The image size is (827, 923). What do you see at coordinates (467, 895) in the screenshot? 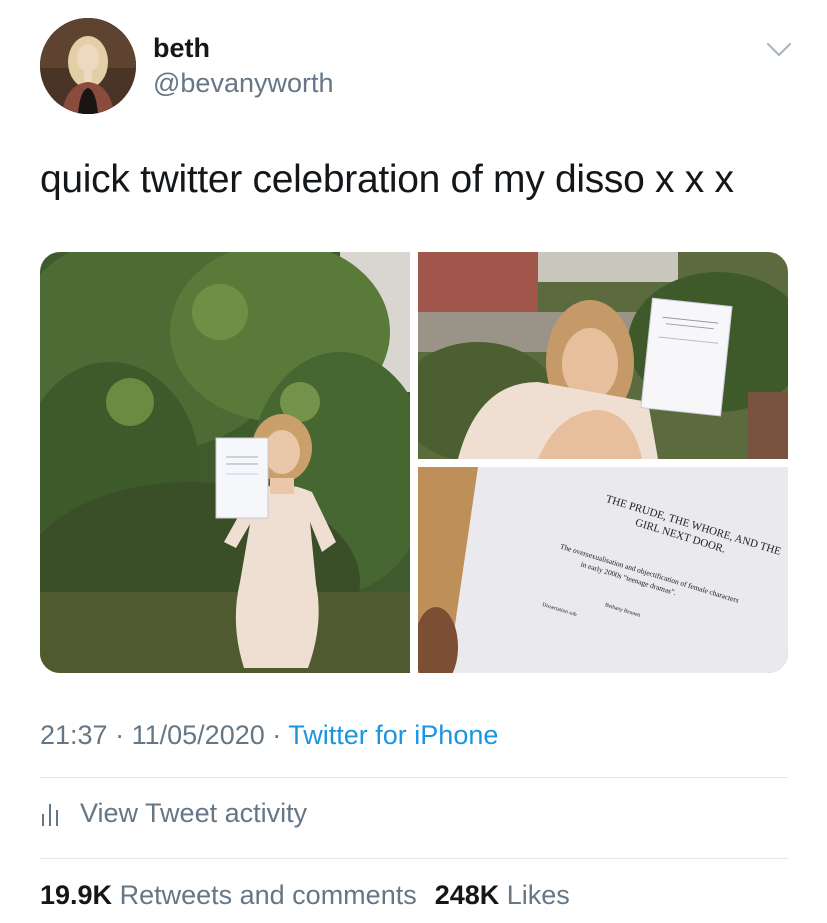
I see `likes-count: 248K` at bounding box center [467, 895].